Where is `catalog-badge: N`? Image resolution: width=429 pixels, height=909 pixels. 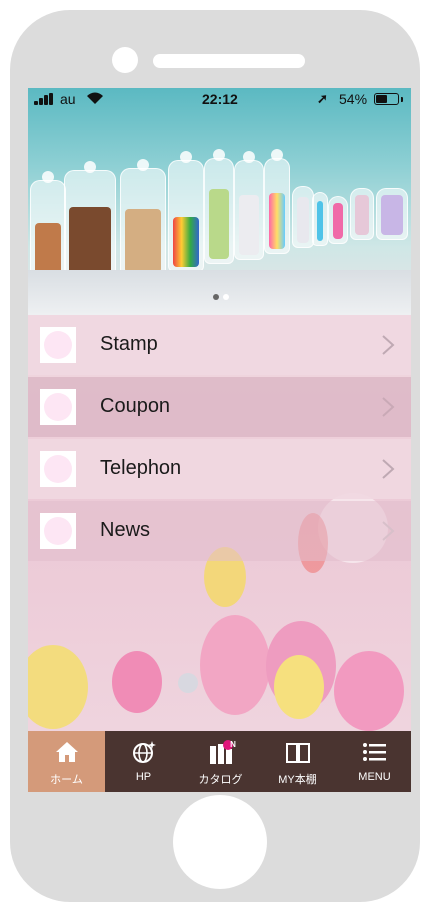
catalog-badge: N is located at coordinates (233, 744).